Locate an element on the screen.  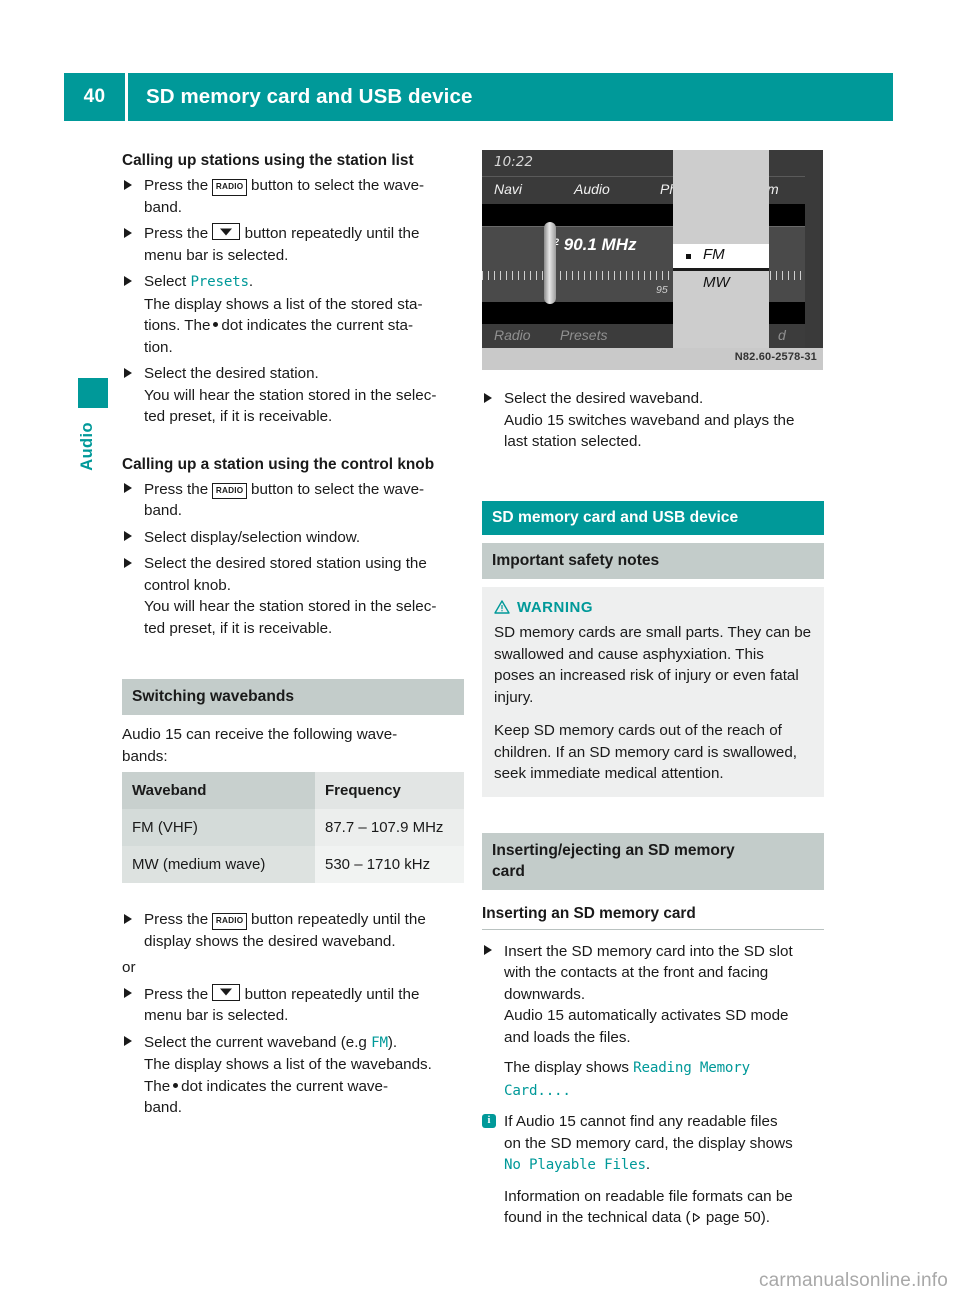
screen-spacer-bottom is located at coordinates (652, 313).